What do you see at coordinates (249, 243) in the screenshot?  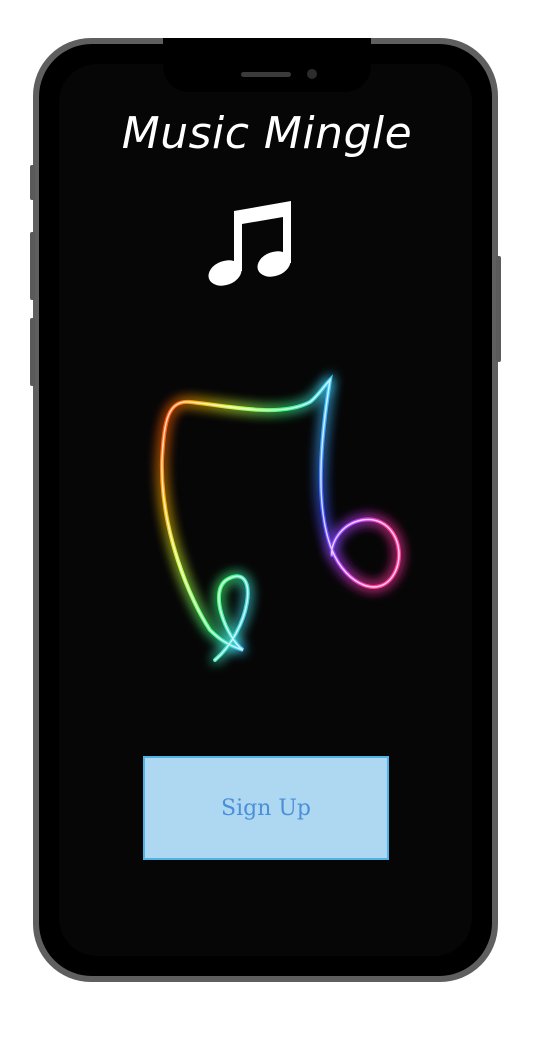 I see `music-note-icon` at bounding box center [249, 243].